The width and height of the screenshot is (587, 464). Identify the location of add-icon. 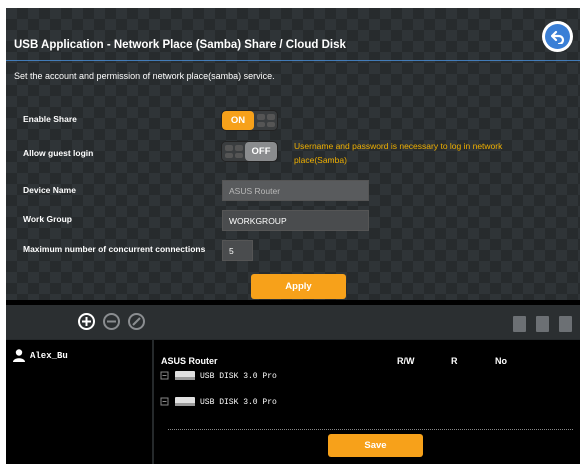
(86, 321).